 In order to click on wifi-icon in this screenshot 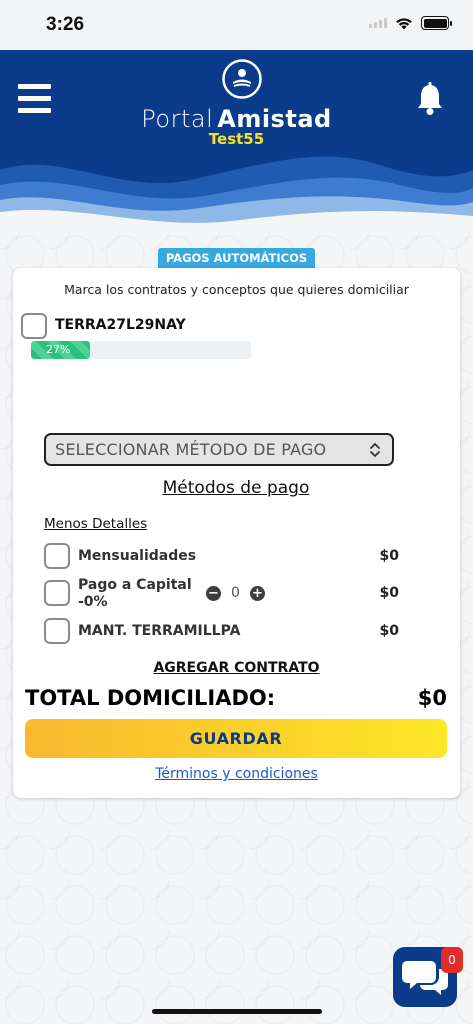, I will do `click(404, 24)`.